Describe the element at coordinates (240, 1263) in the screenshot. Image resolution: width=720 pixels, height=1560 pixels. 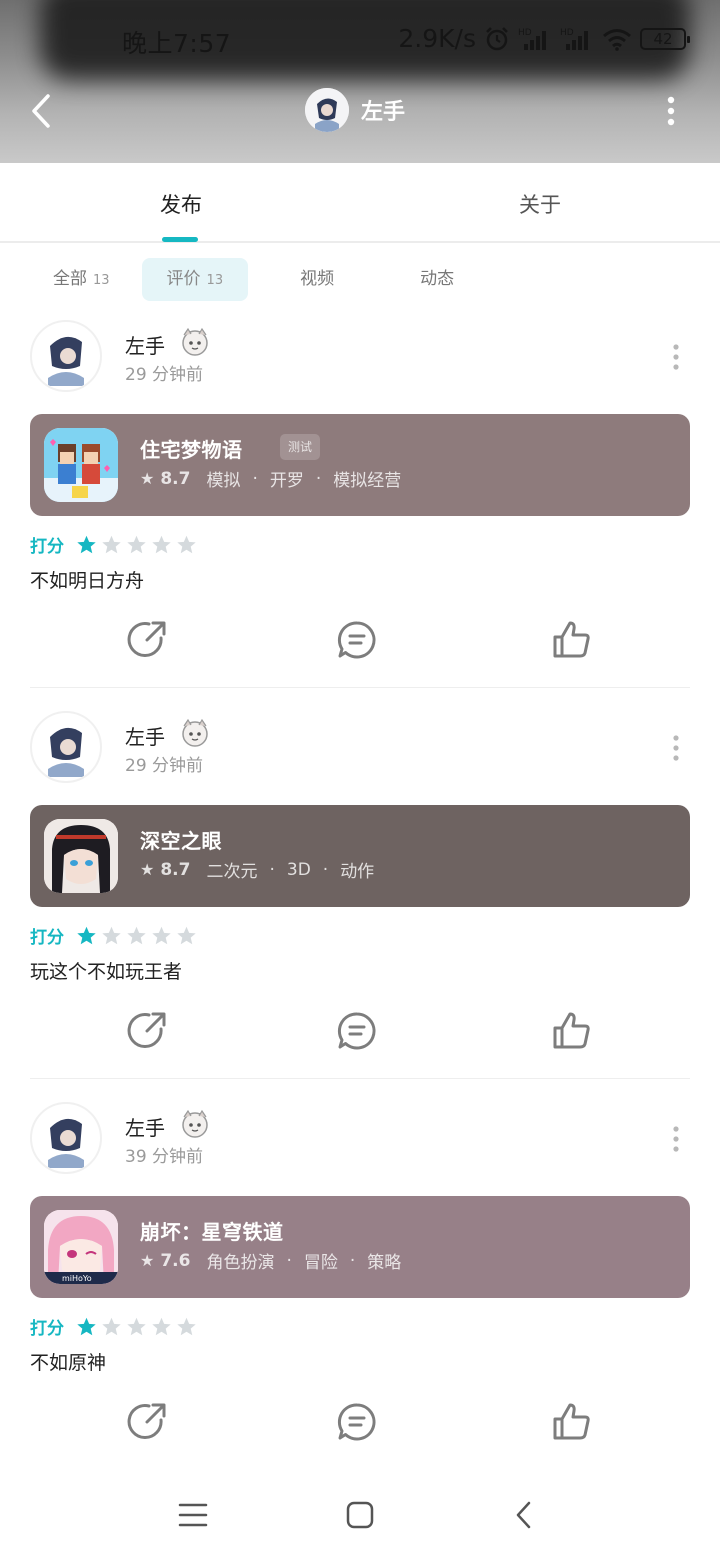
I see `game-tag: 角色扮演` at that location.